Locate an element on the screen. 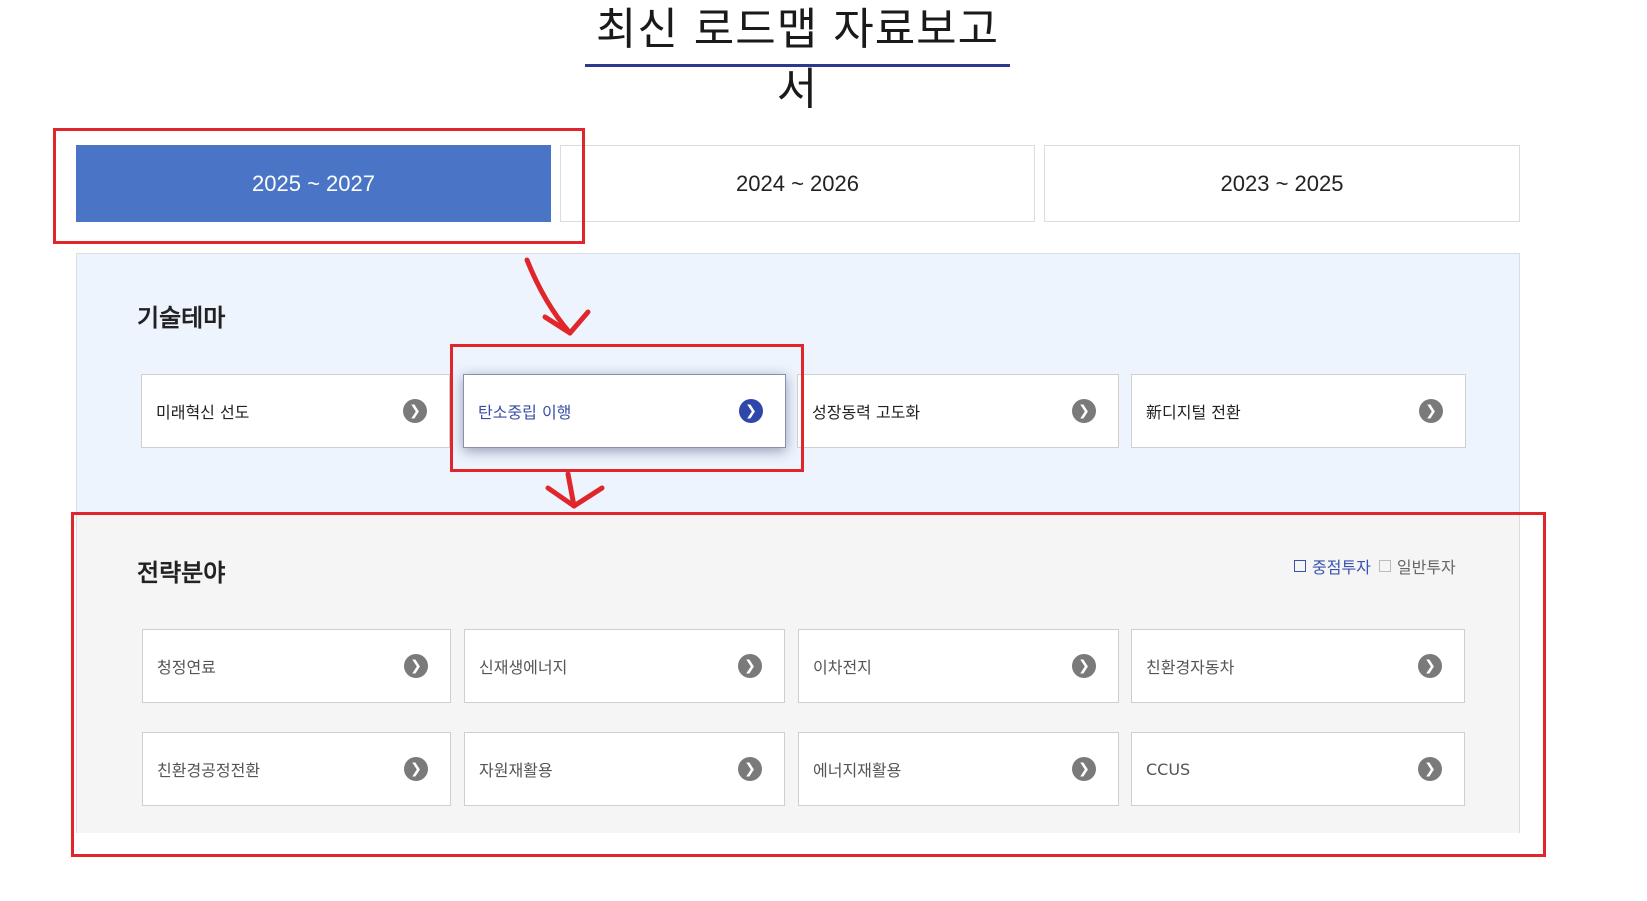 This screenshot has width=1647, height=901. page-title: 최신 로드맵 자료보고서 is located at coordinates (797, 59).